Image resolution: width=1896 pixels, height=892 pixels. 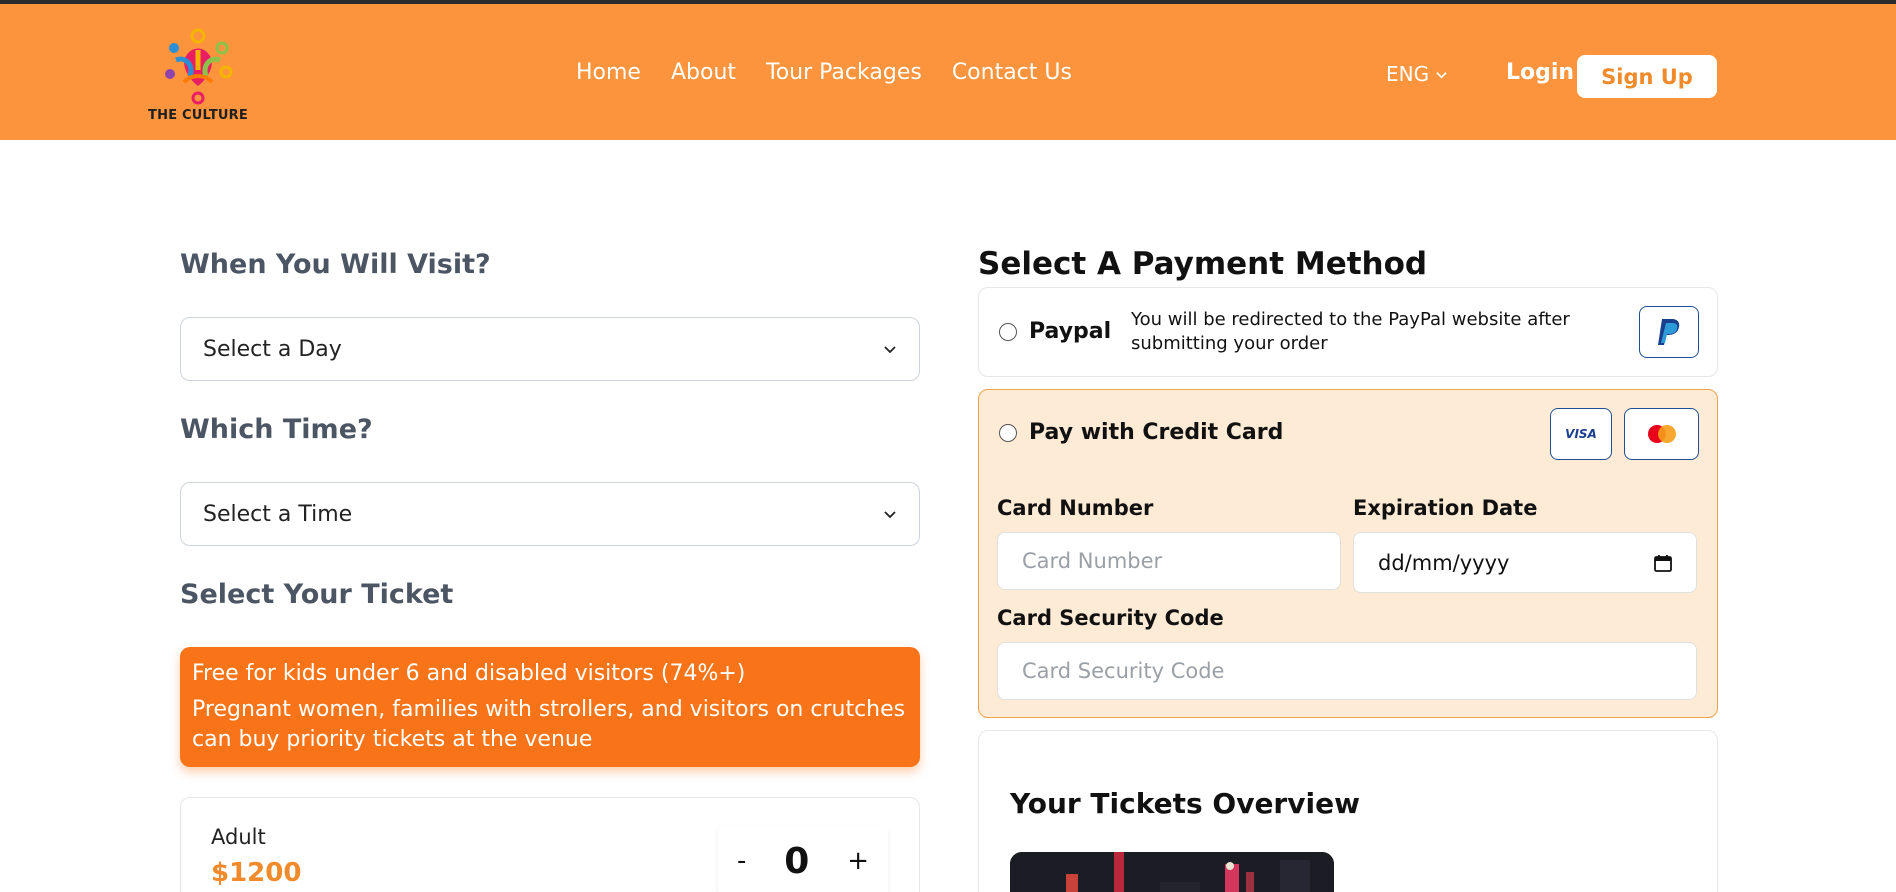 I want to click on card-number-label: Card Number, so click(x=1075, y=508).